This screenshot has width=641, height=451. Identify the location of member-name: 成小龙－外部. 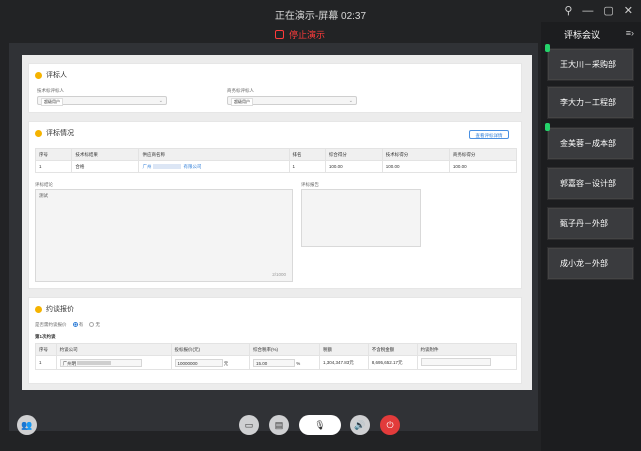
(584, 263).